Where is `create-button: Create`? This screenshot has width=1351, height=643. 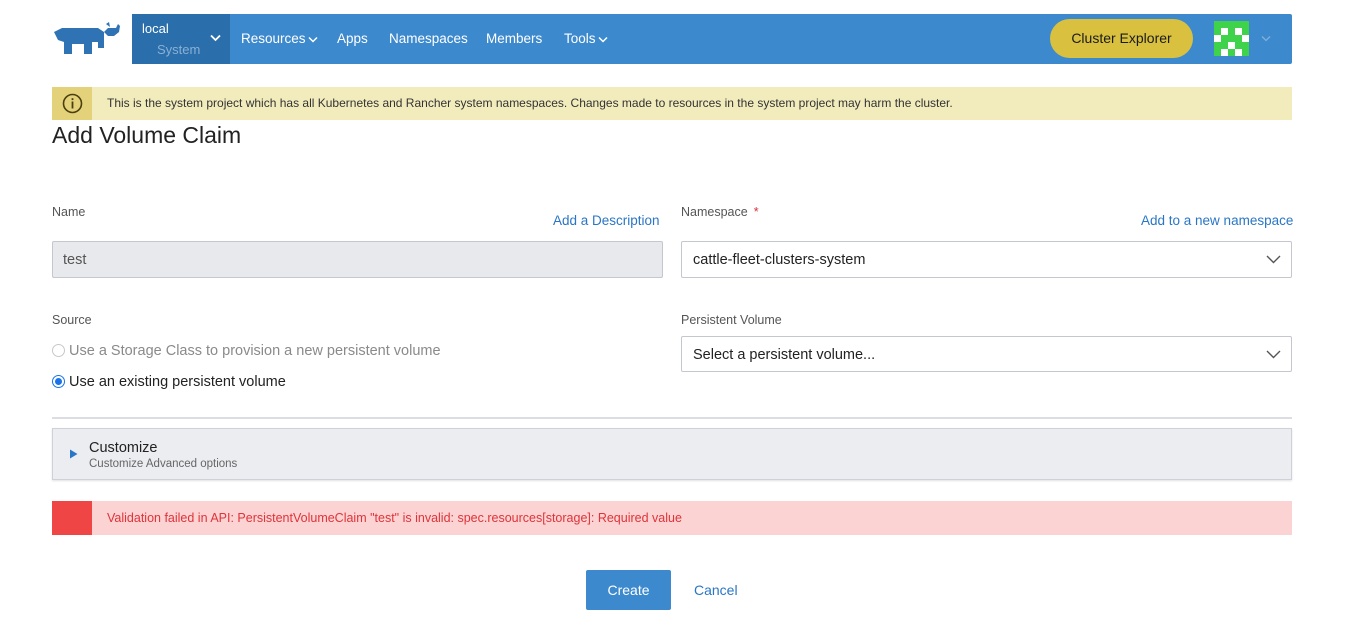 create-button: Create is located at coordinates (628, 590).